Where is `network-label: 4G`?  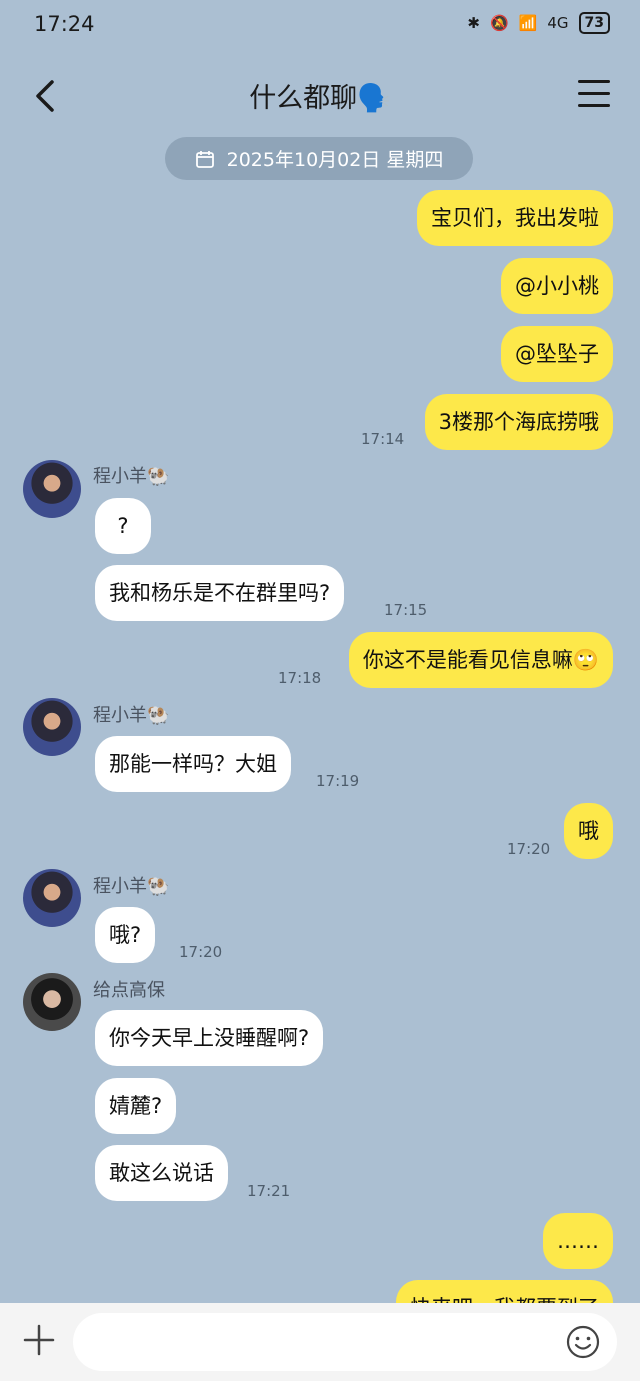 network-label: 4G is located at coordinates (558, 23).